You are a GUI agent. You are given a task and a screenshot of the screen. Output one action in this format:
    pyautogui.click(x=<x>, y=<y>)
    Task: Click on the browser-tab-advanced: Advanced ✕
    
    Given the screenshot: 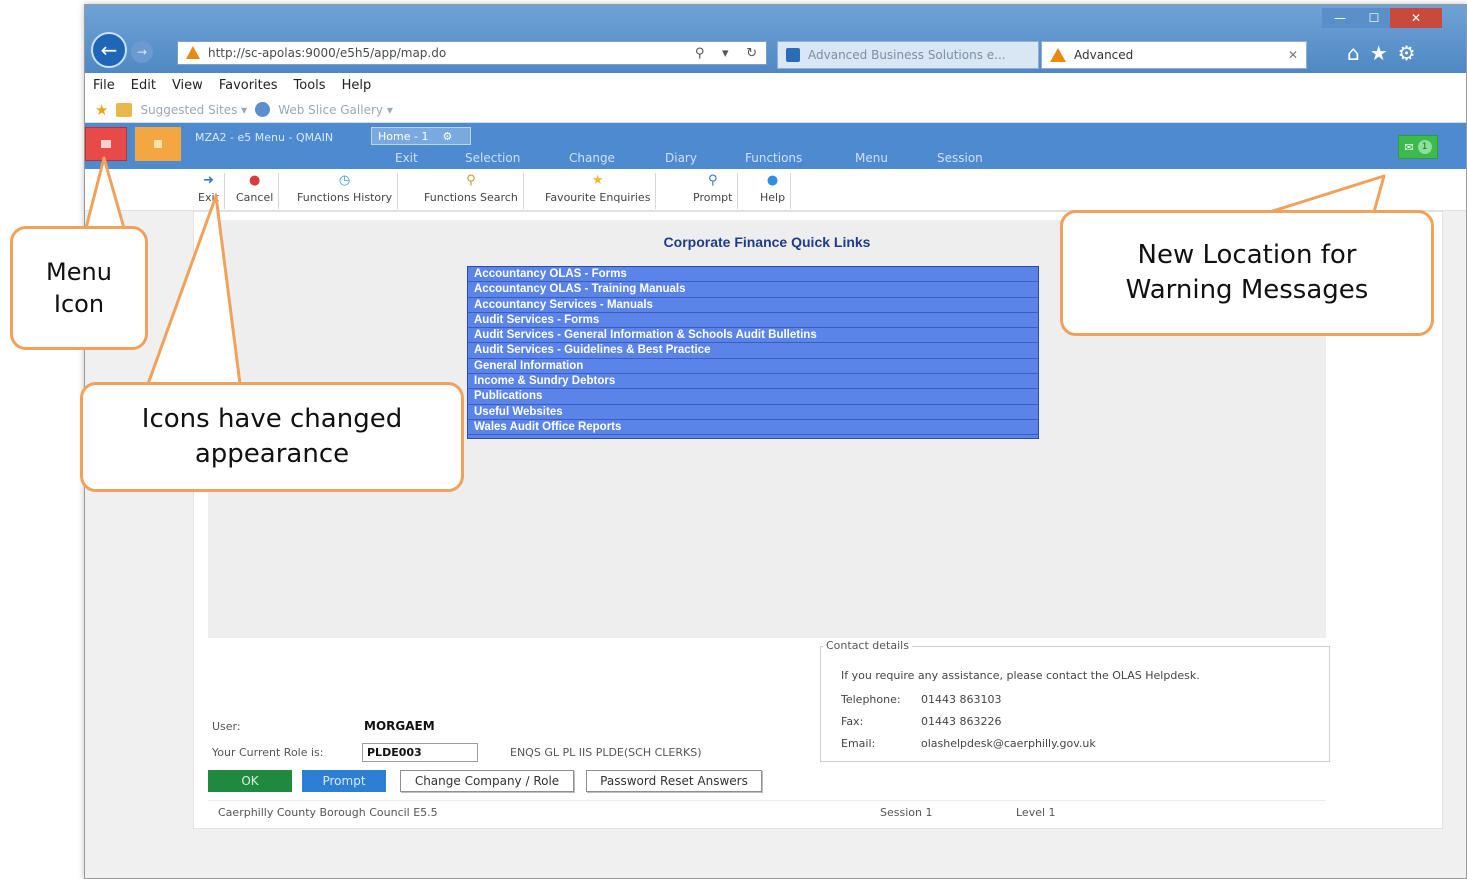 What is the action you would take?
    pyautogui.click(x=1174, y=55)
    